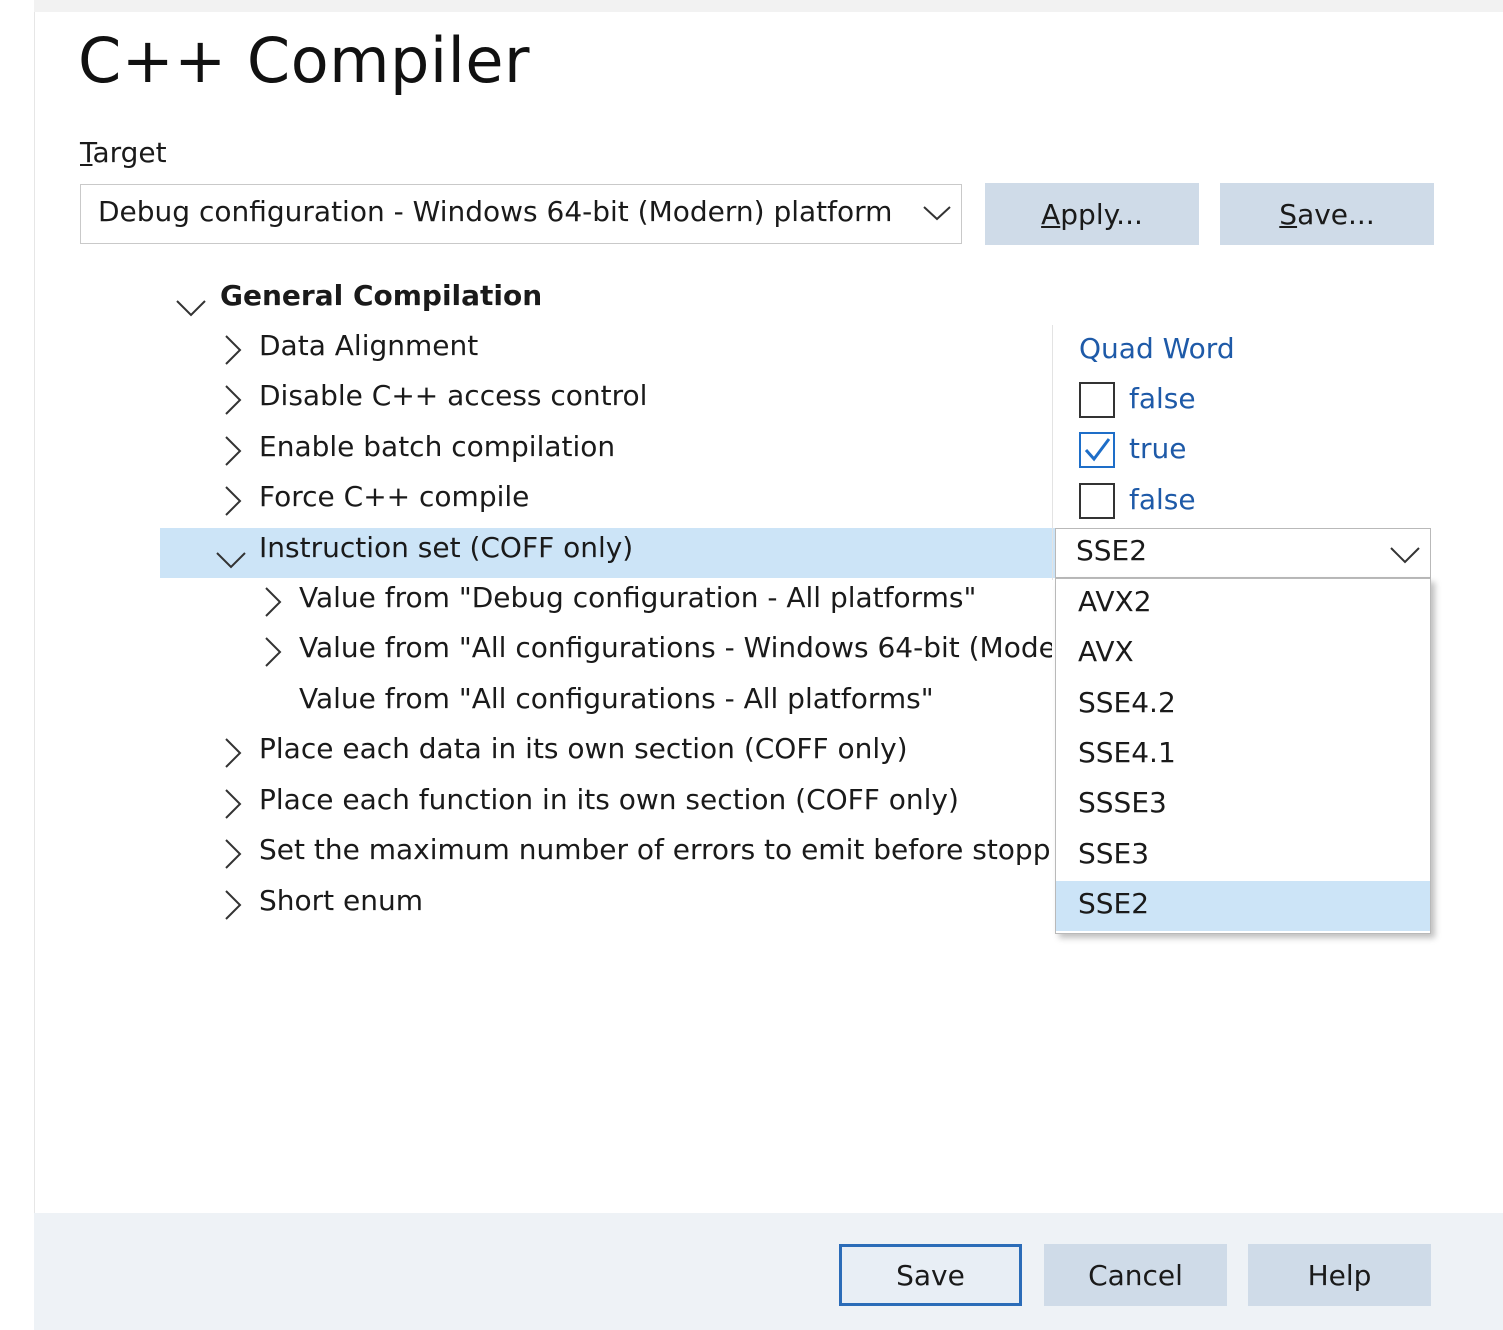 The height and width of the screenshot is (1330, 1503). I want to click on tree-item-label: Force C++ compile, so click(394, 496).